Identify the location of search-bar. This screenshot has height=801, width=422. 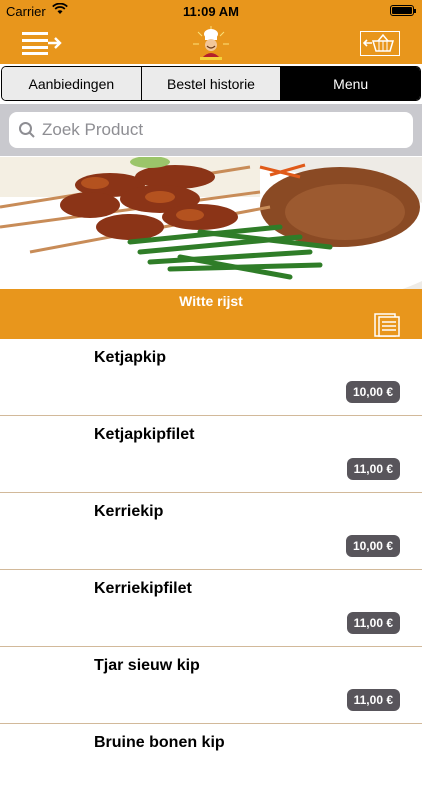
(211, 130).